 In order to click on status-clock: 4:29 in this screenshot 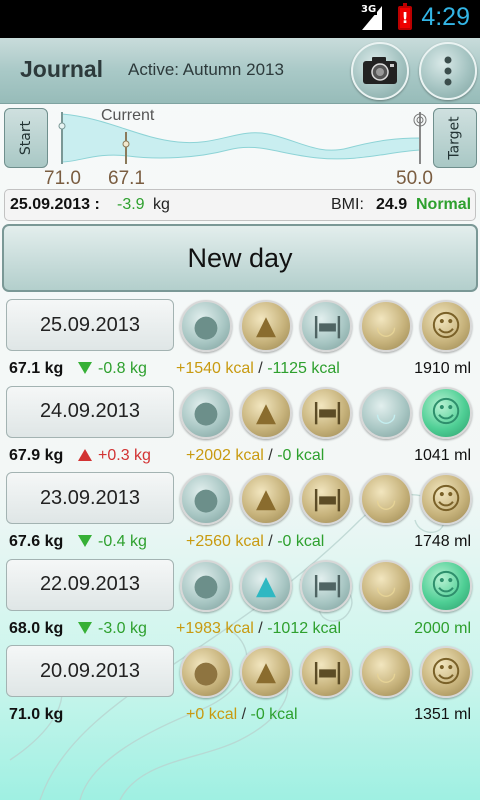, I will do `click(445, 17)`.